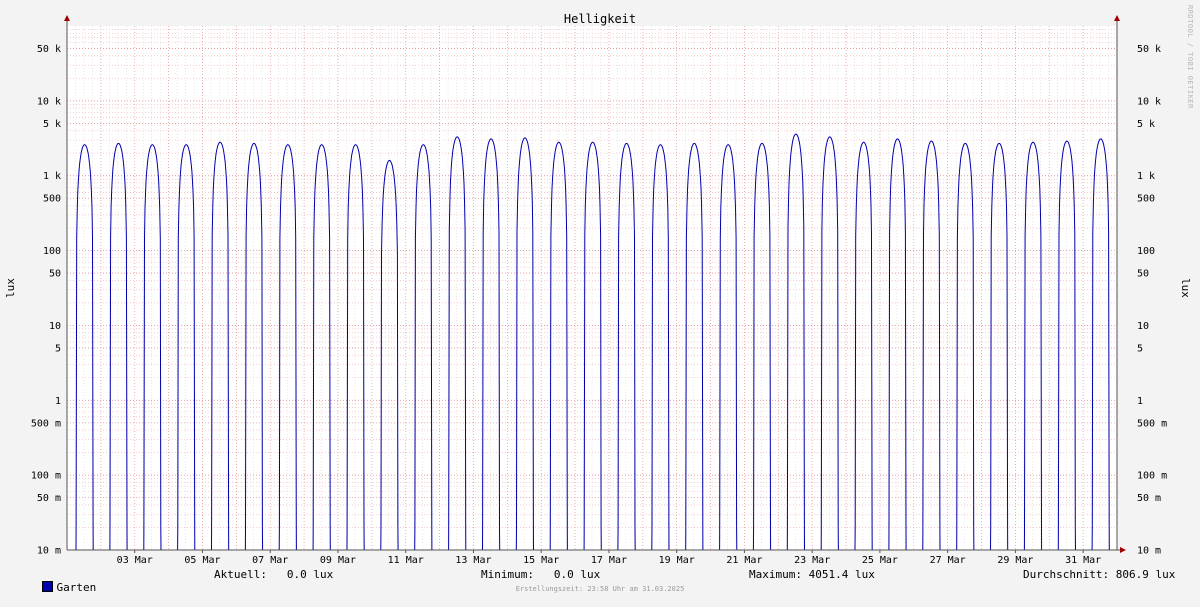 This screenshot has width=1200, height=607. I want to click on x-tick-label: 31 Mar, so click(1083, 560).